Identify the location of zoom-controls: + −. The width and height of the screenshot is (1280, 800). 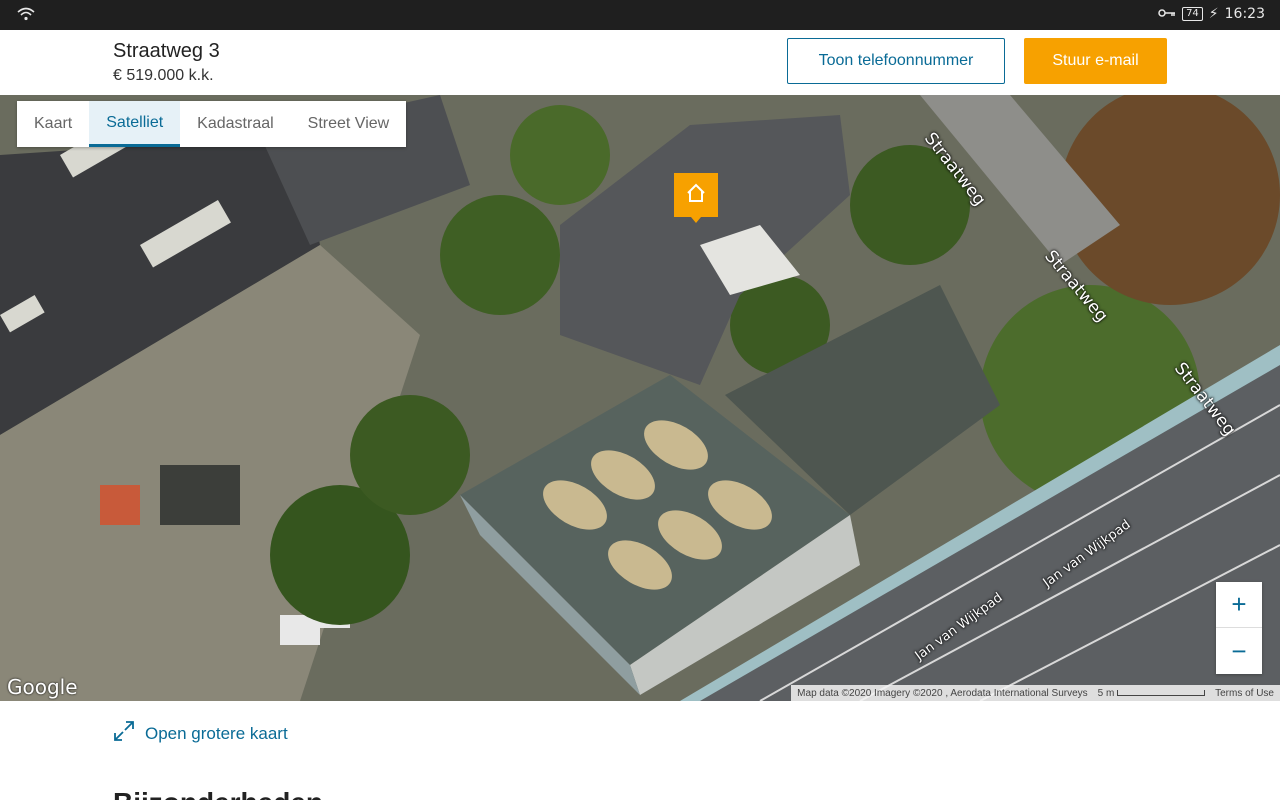
(1239, 628).